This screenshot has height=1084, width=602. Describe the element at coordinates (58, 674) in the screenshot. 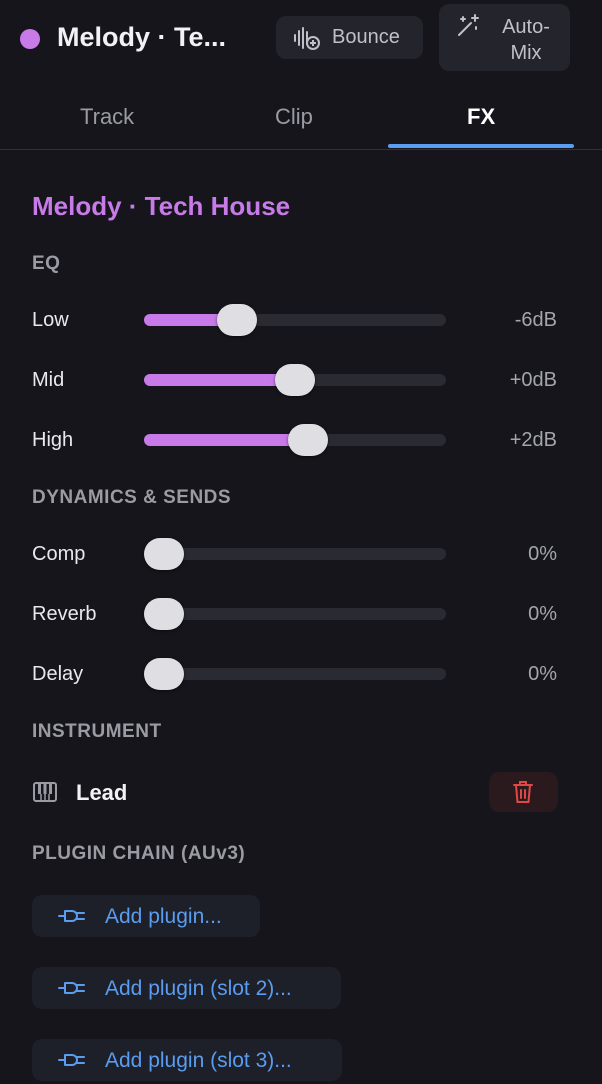

I see `delay-label: Delay` at that location.